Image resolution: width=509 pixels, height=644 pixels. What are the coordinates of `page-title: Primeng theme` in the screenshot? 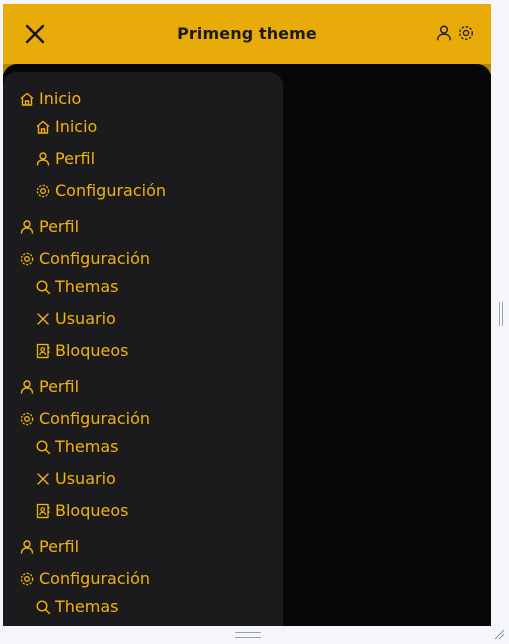 It's located at (247, 33).